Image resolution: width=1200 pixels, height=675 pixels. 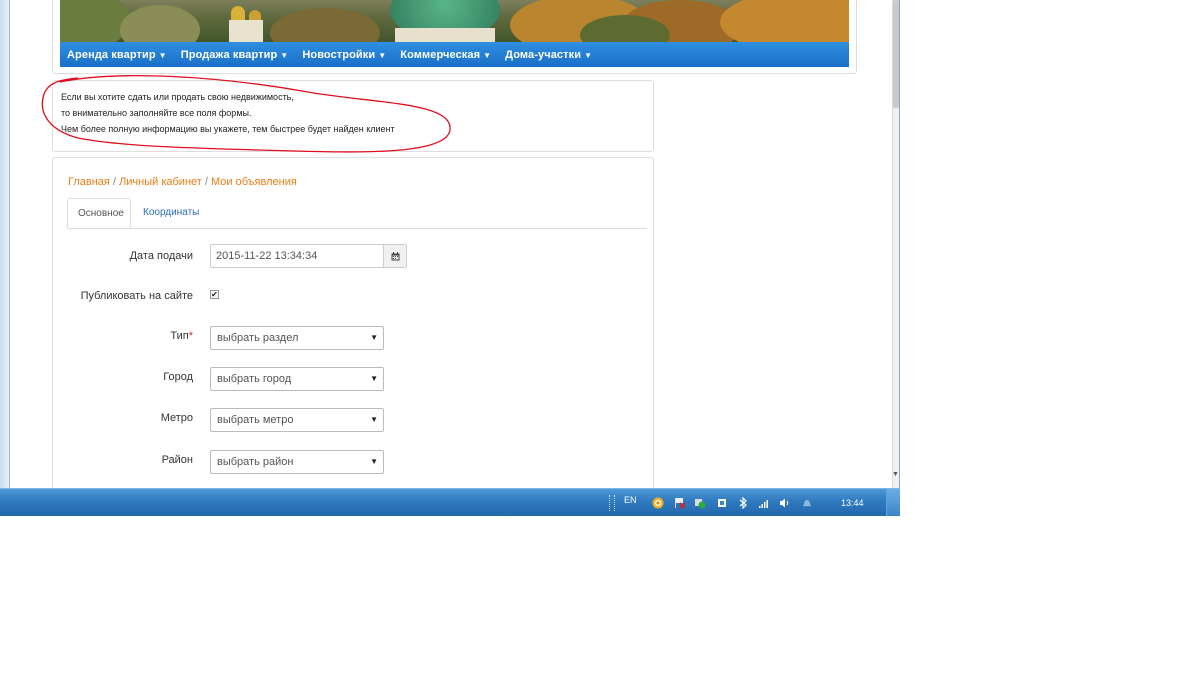 What do you see at coordinates (235, 55) in the screenshot?
I see `nav-item-sale: Продажа квартир ▼` at bounding box center [235, 55].